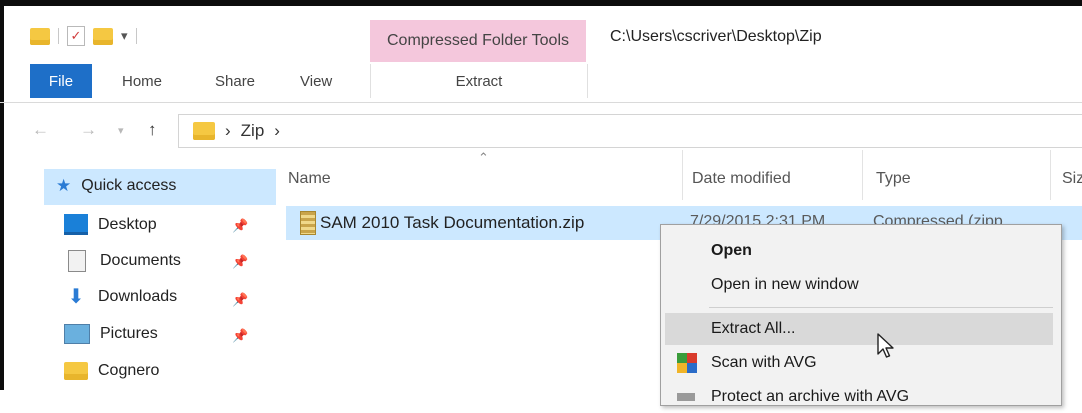 The height and width of the screenshot is (413, 1082). Describe the element at coordinates (127, 224) in the screenshot. I see `nav-item-label: Desktop` at that location.